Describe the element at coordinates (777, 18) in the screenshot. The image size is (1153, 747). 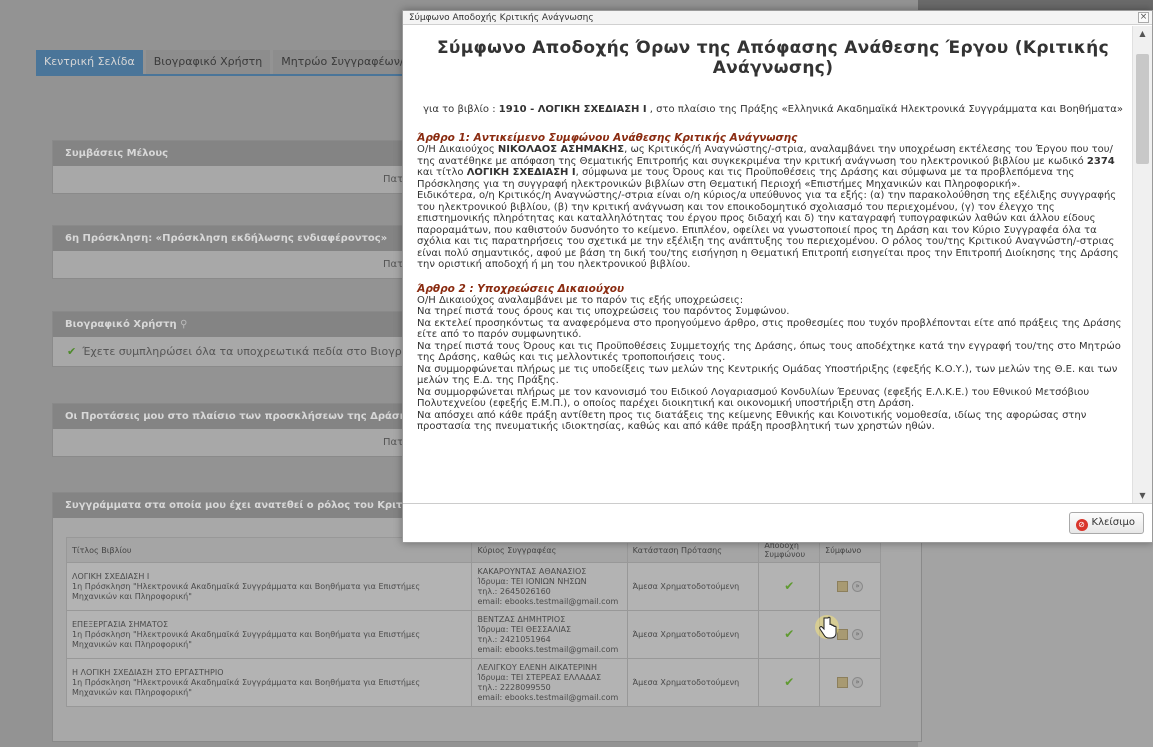
I see `dialog-titlebar: Σύμφωνο Αποδοχής Κριτικής Ανάγνωσης ×` at that location.